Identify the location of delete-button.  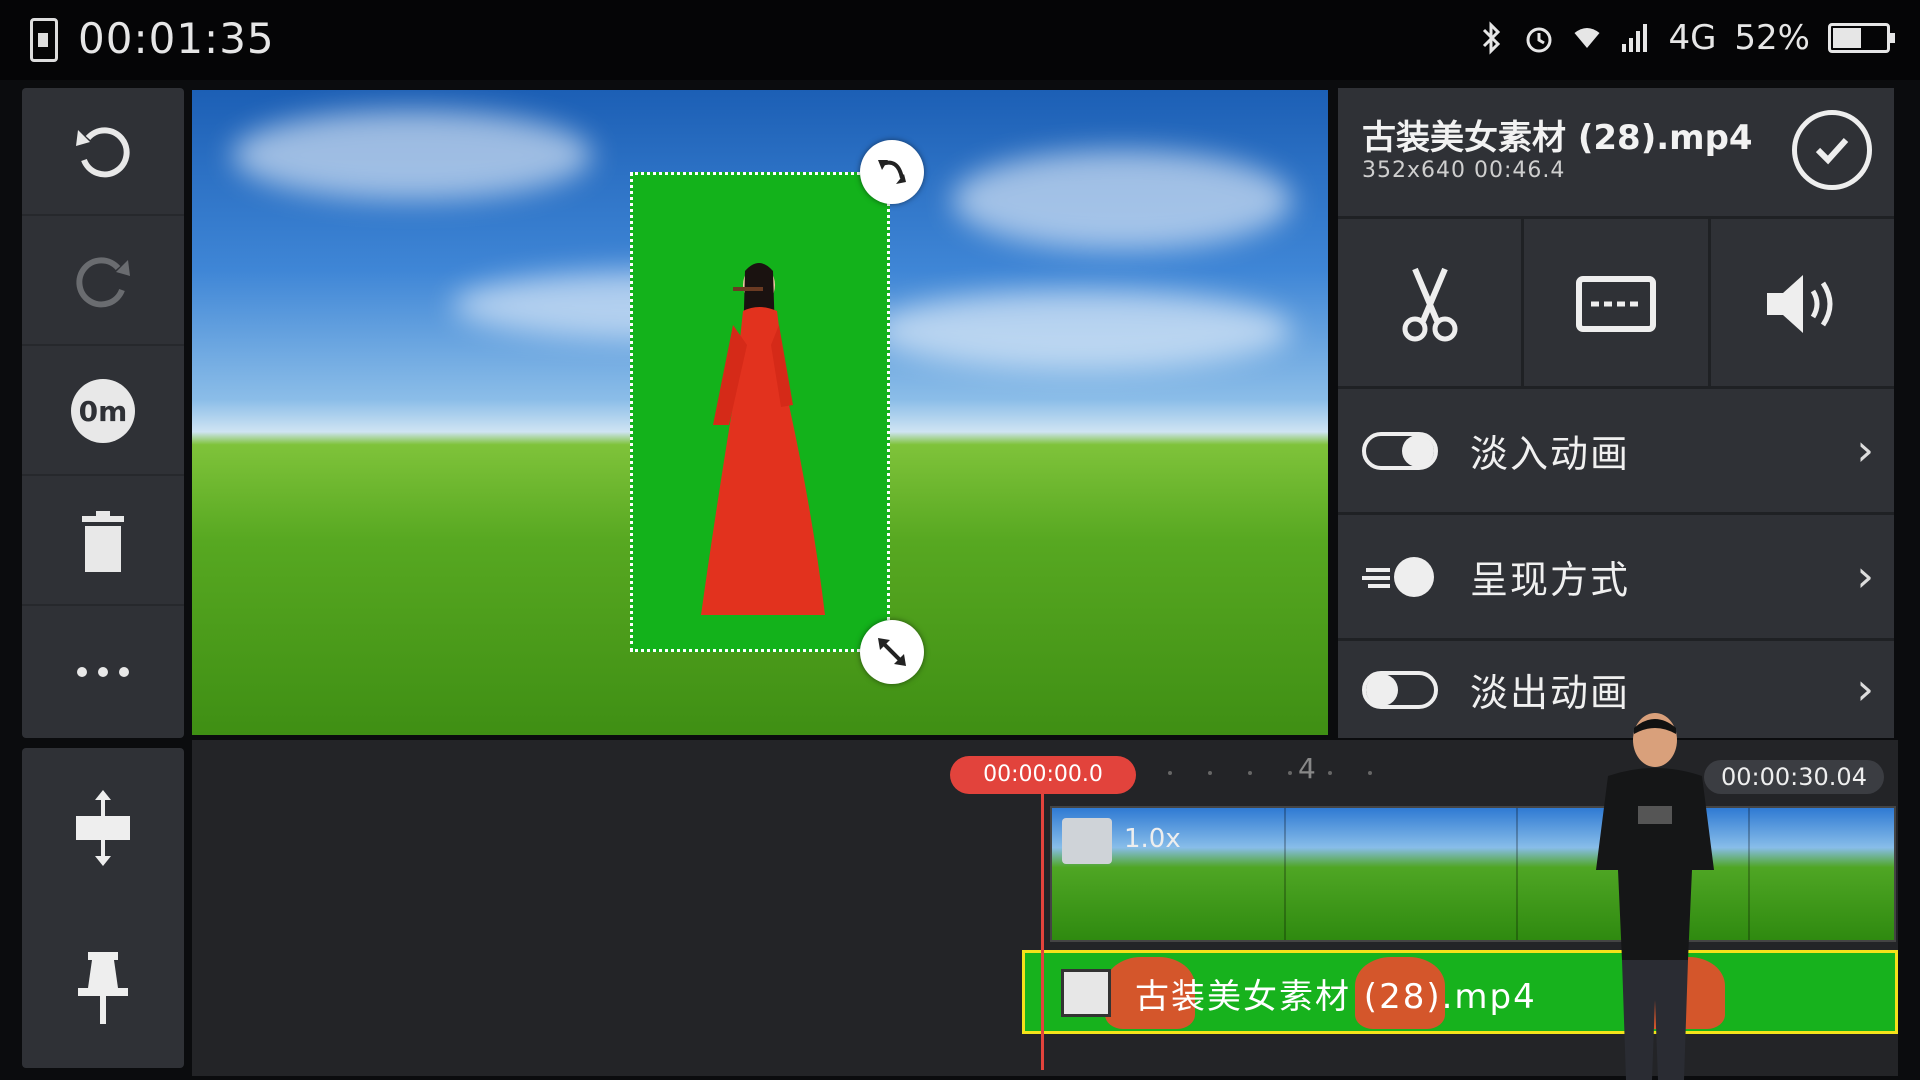
(103, 542).